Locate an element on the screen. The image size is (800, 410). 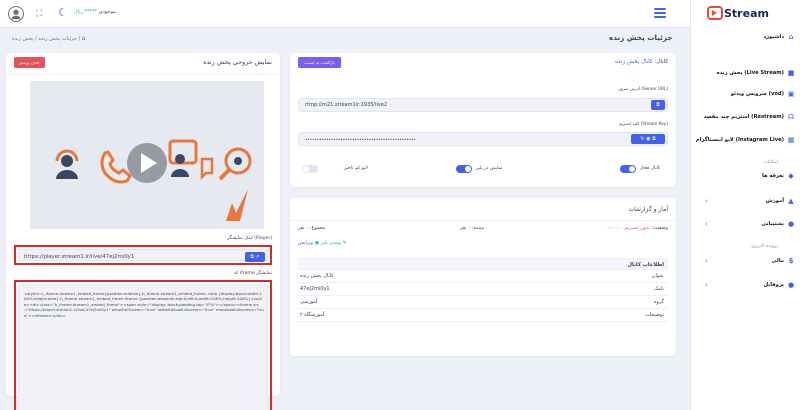
chevron-left-icon: ‹ is located at coordinates (706, 201).